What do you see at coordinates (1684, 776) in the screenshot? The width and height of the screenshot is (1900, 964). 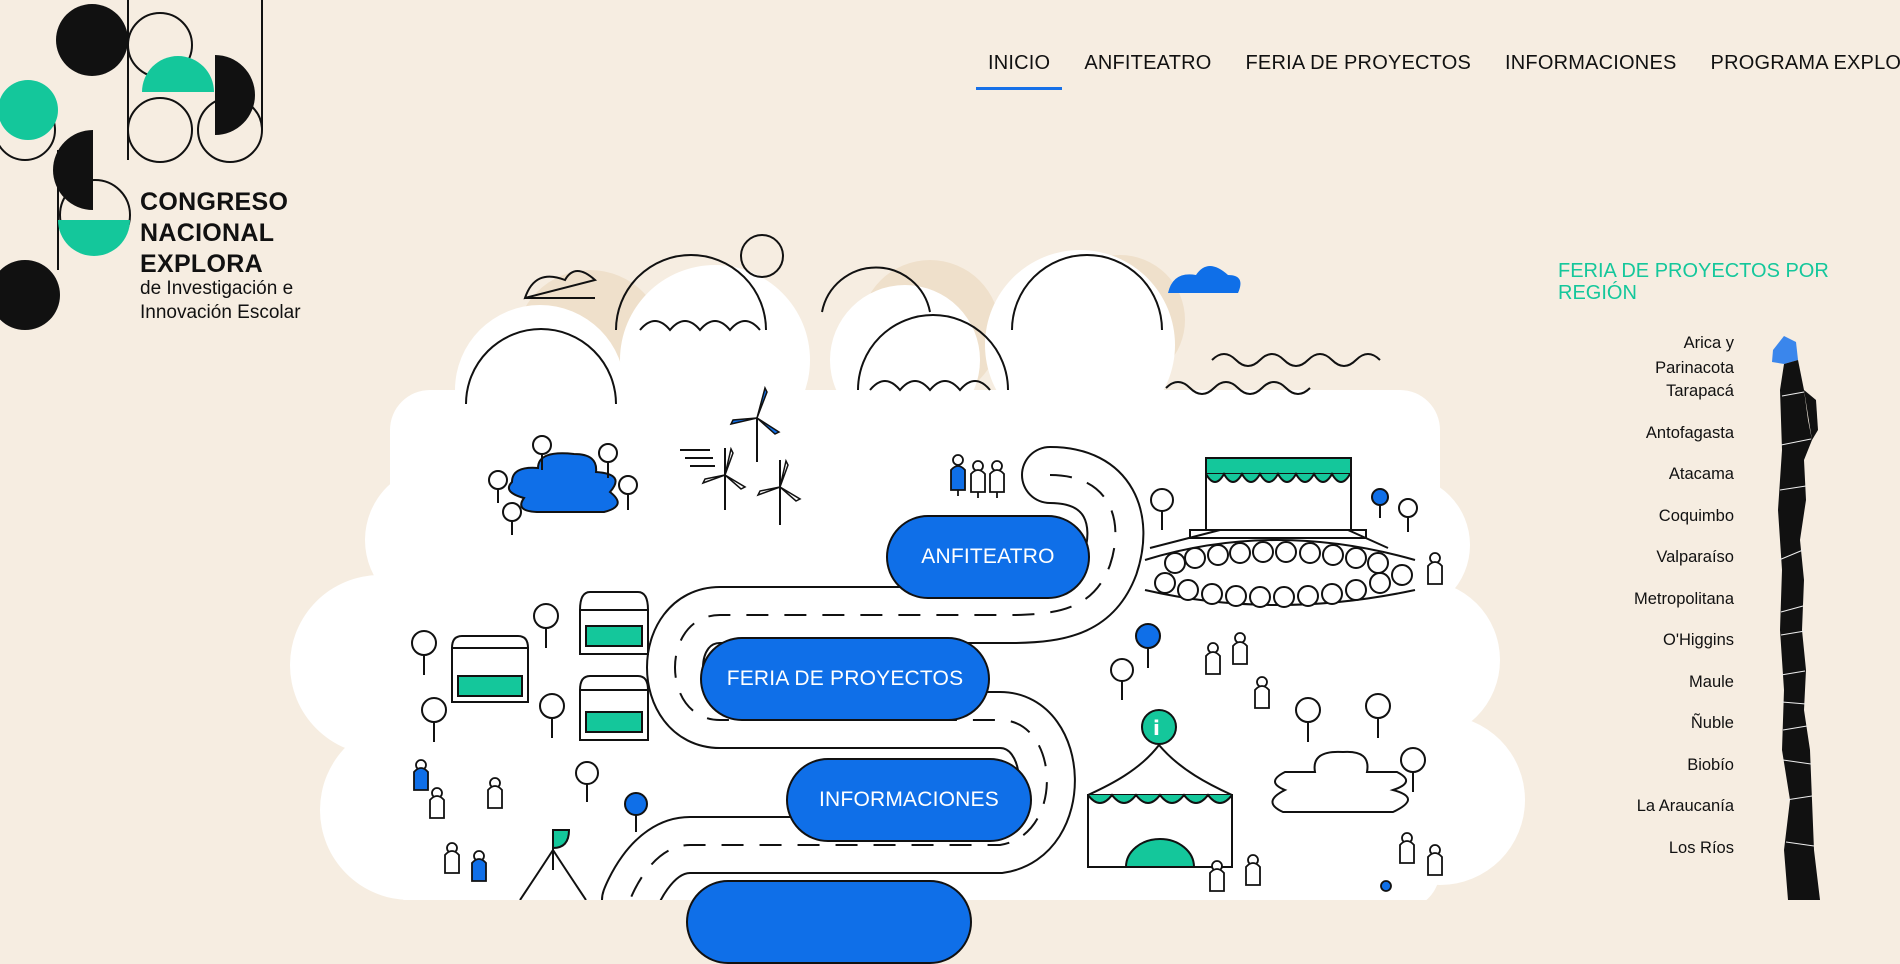 I see `region-item-biobio: Biobío` at bounding box center [1684, 776].